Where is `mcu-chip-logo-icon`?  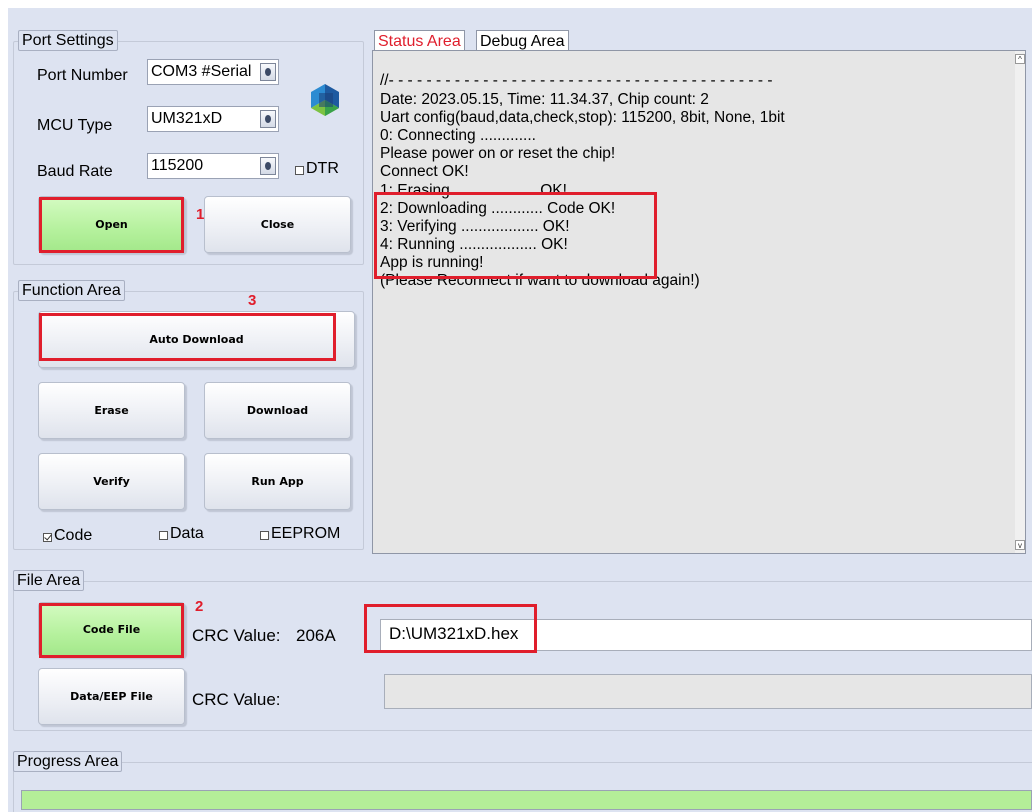
mcu-chip-logo-icon is located at coordinates (325, 100).